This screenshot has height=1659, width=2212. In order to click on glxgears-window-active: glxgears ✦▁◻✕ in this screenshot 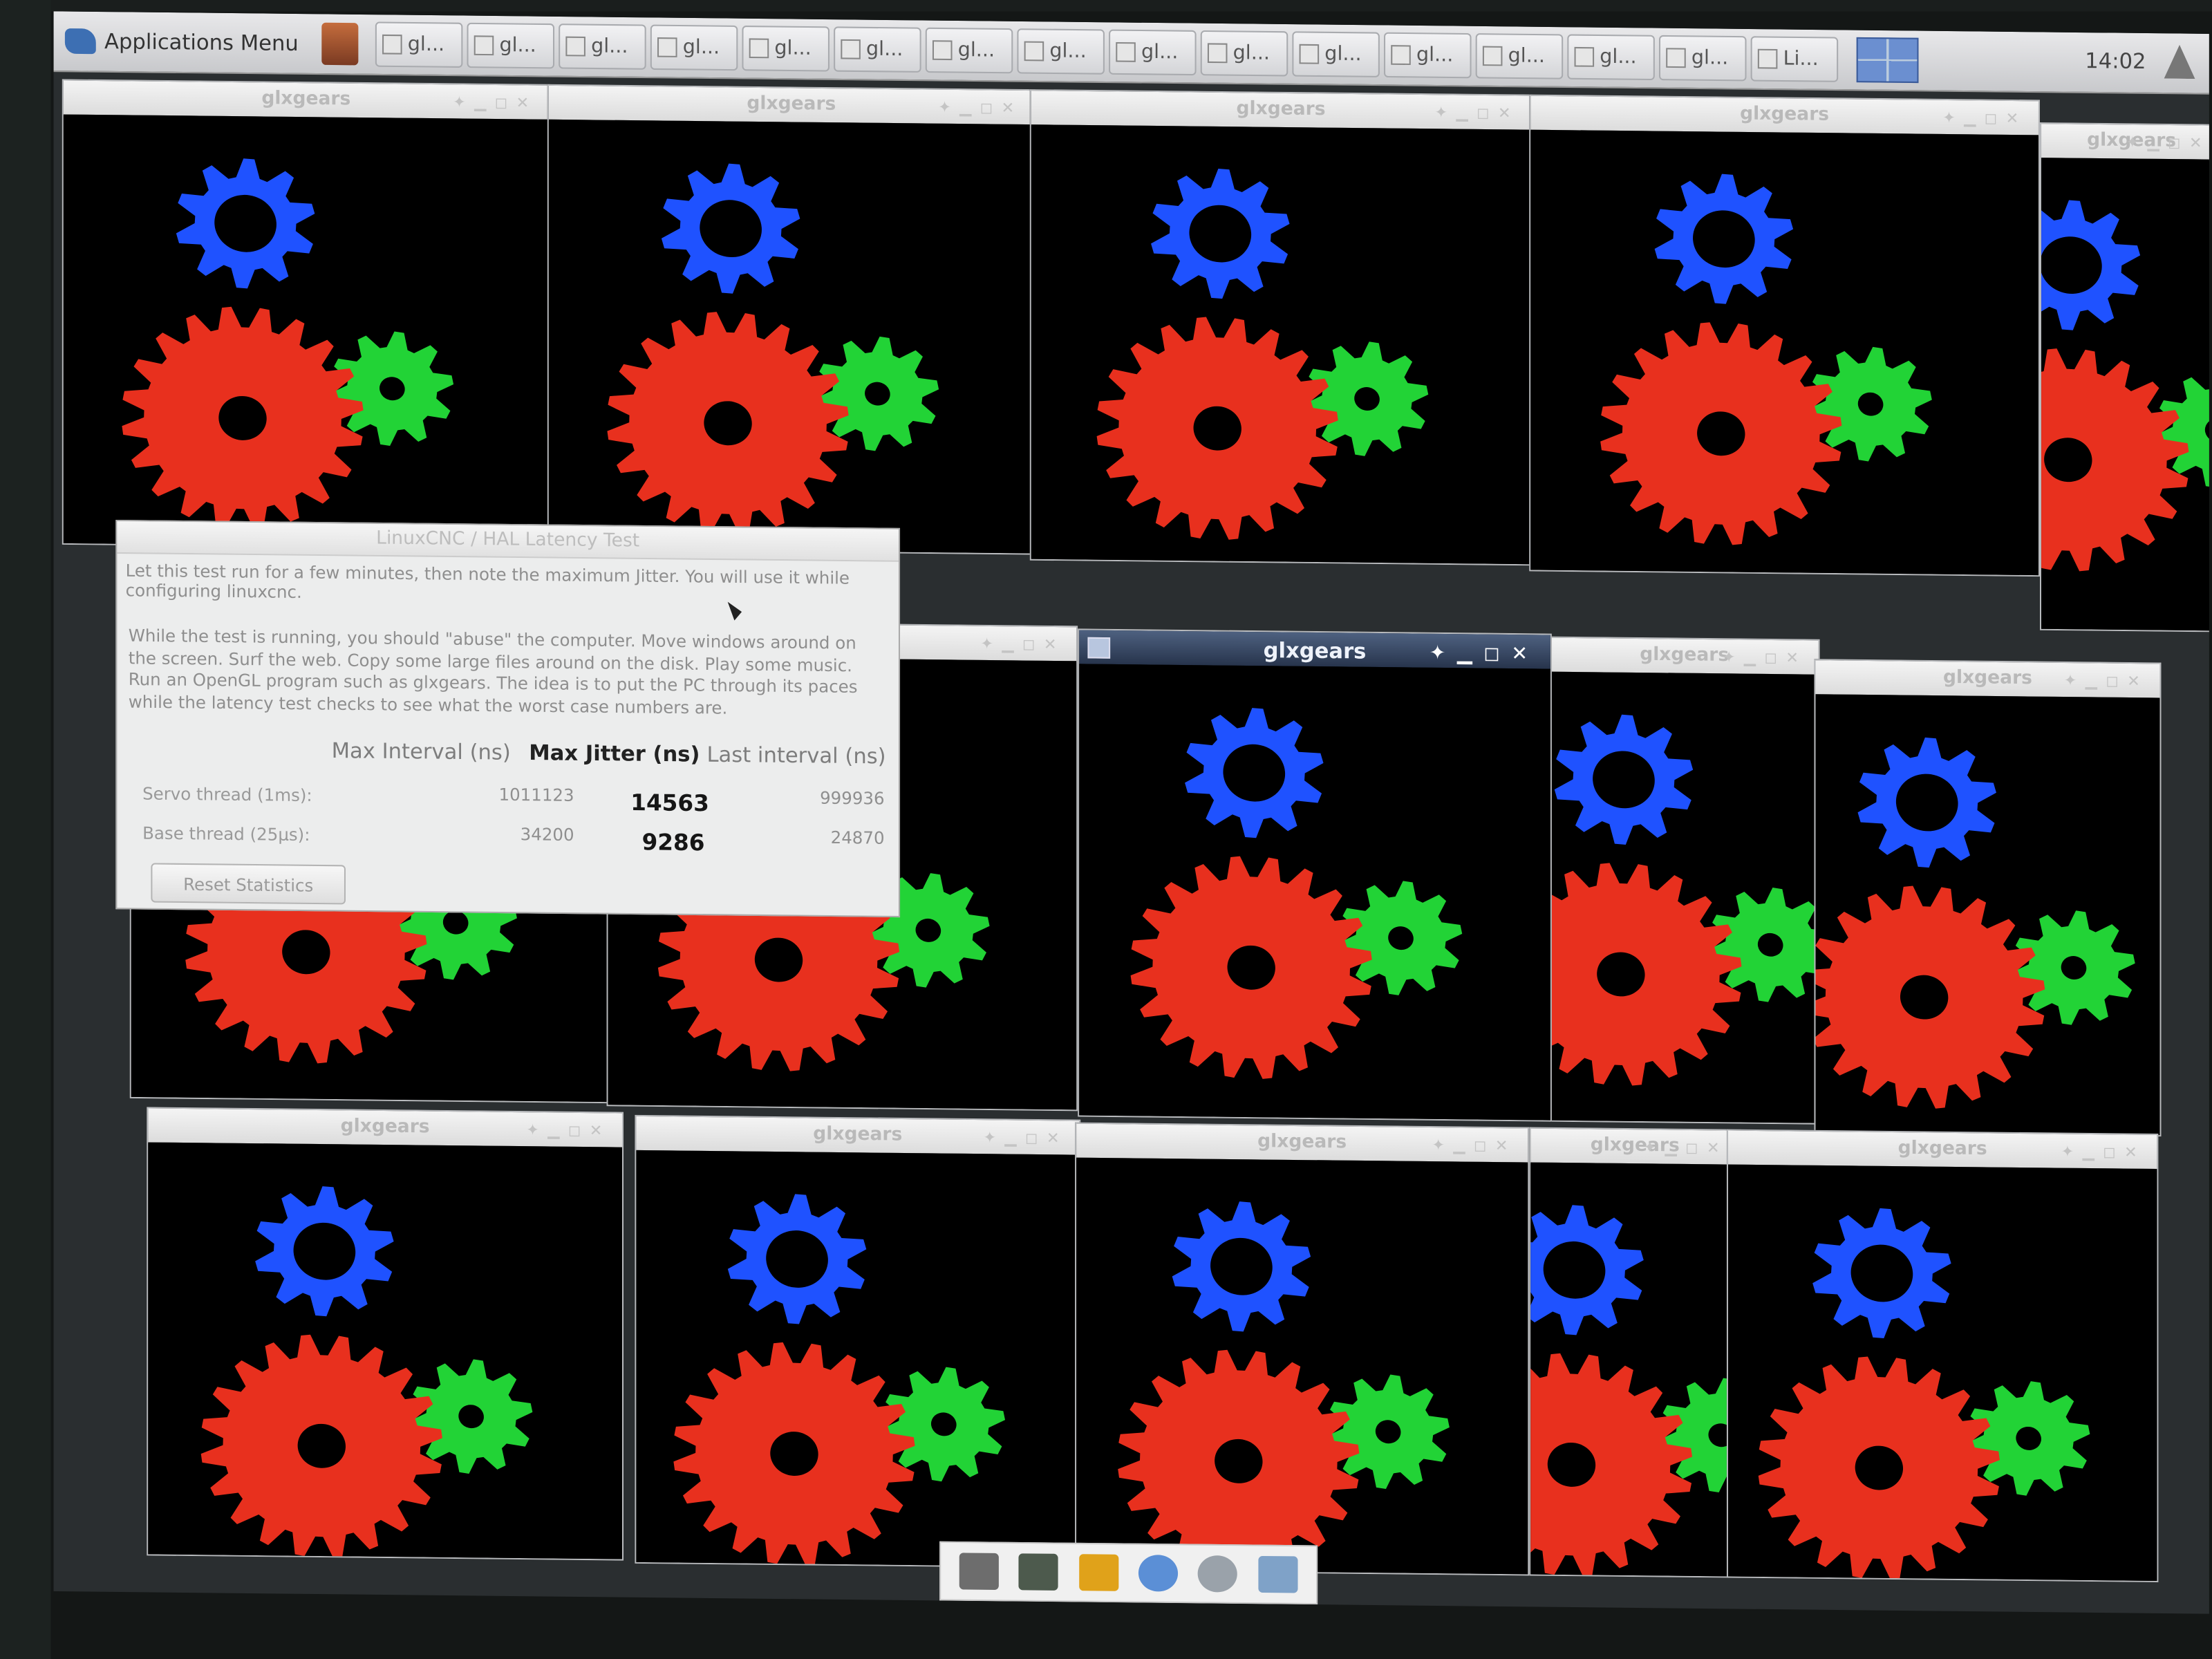, I will do `click(1315, 875)`.